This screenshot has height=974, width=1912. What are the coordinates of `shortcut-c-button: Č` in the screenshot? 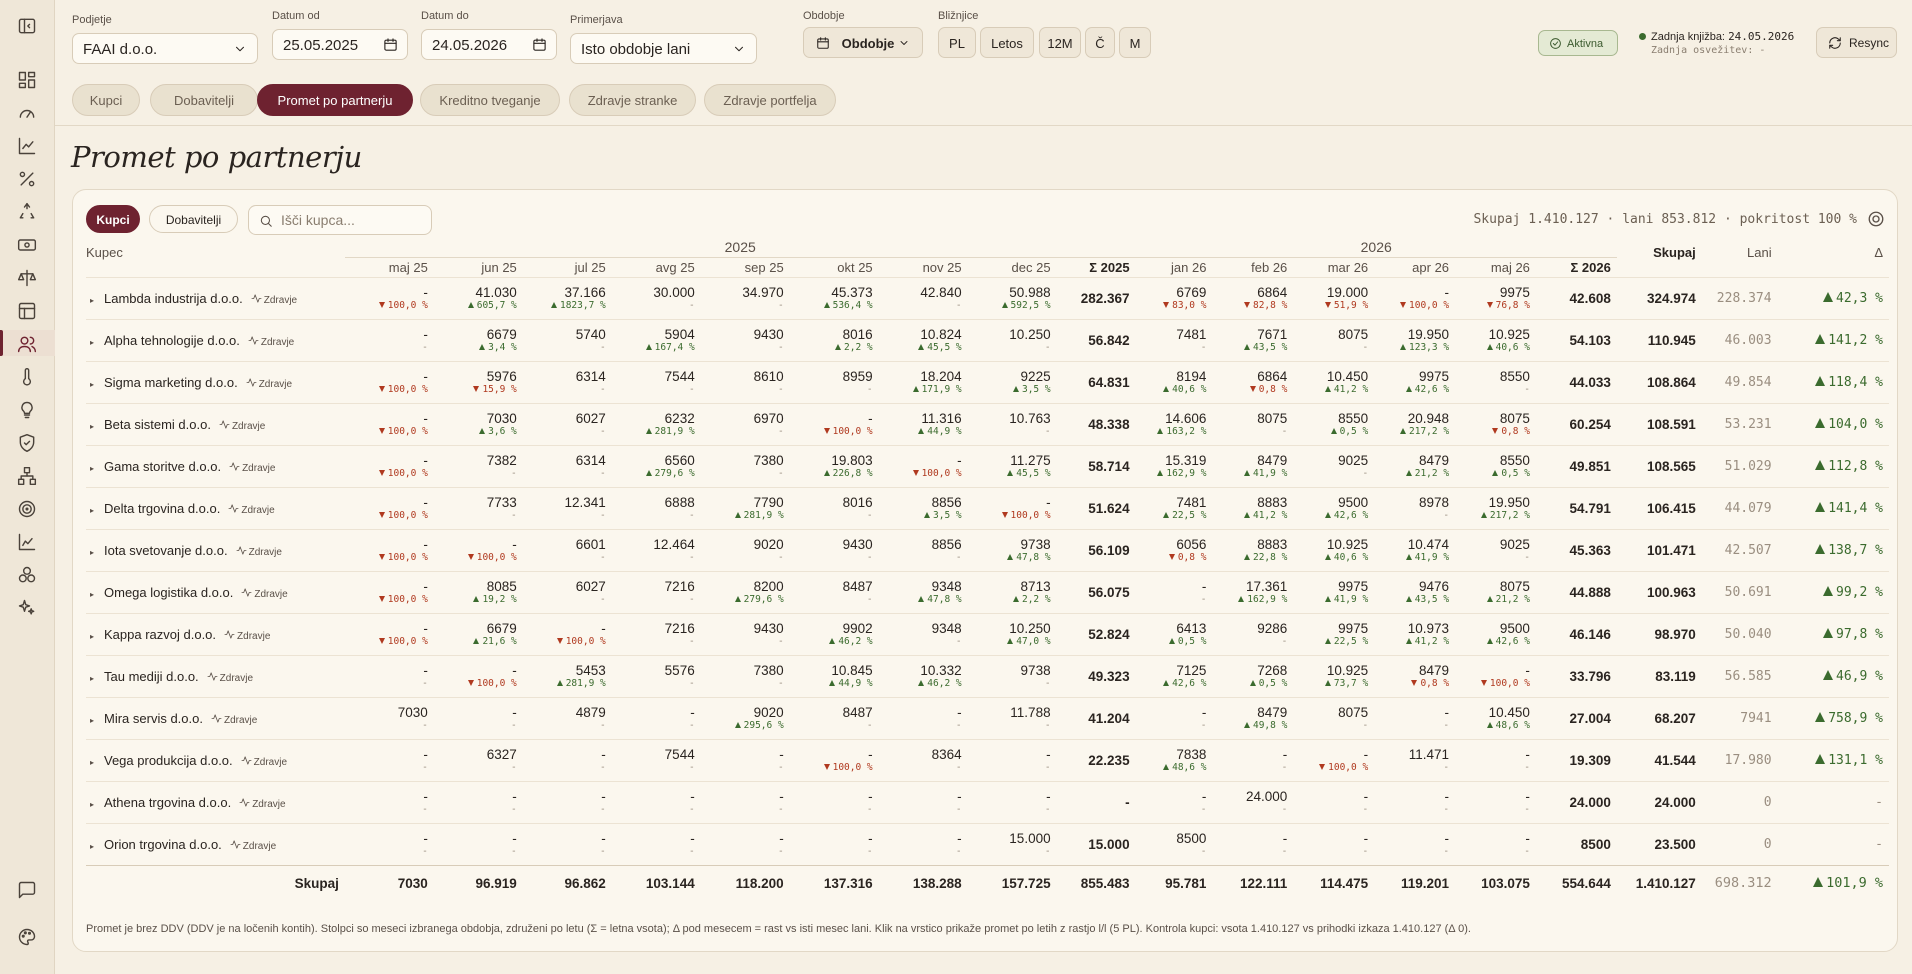 It's located at (1100, 42).